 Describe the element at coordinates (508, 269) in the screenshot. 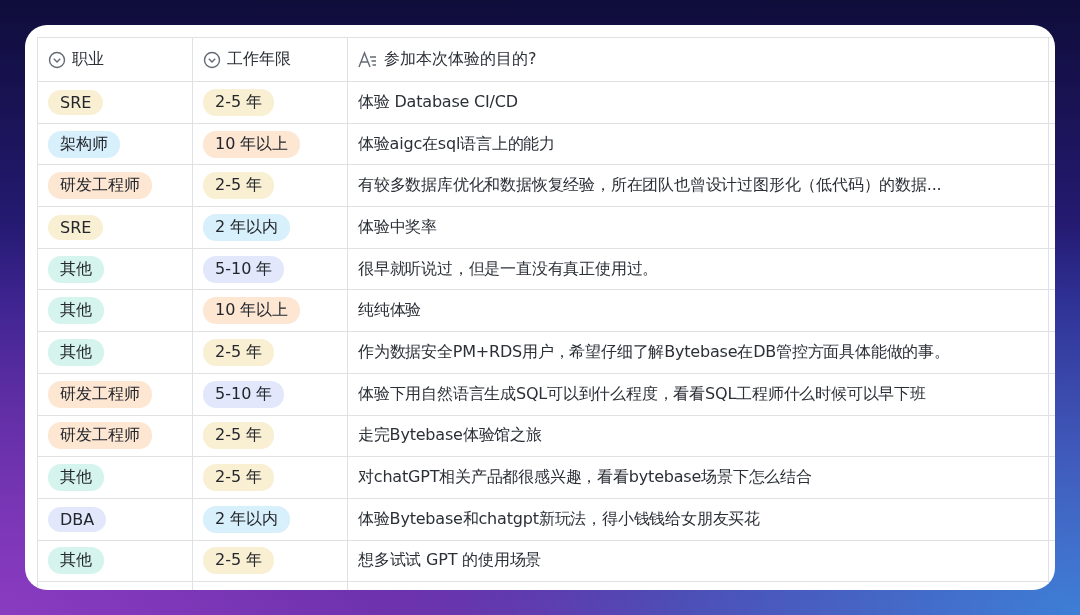

I see `table-cell: 很早就听说过，但是一直没有真正使用过。` at that location.